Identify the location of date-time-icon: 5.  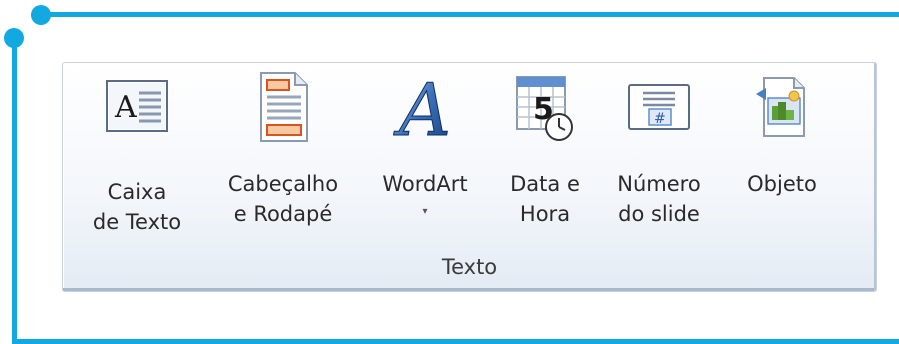
(545, 108).